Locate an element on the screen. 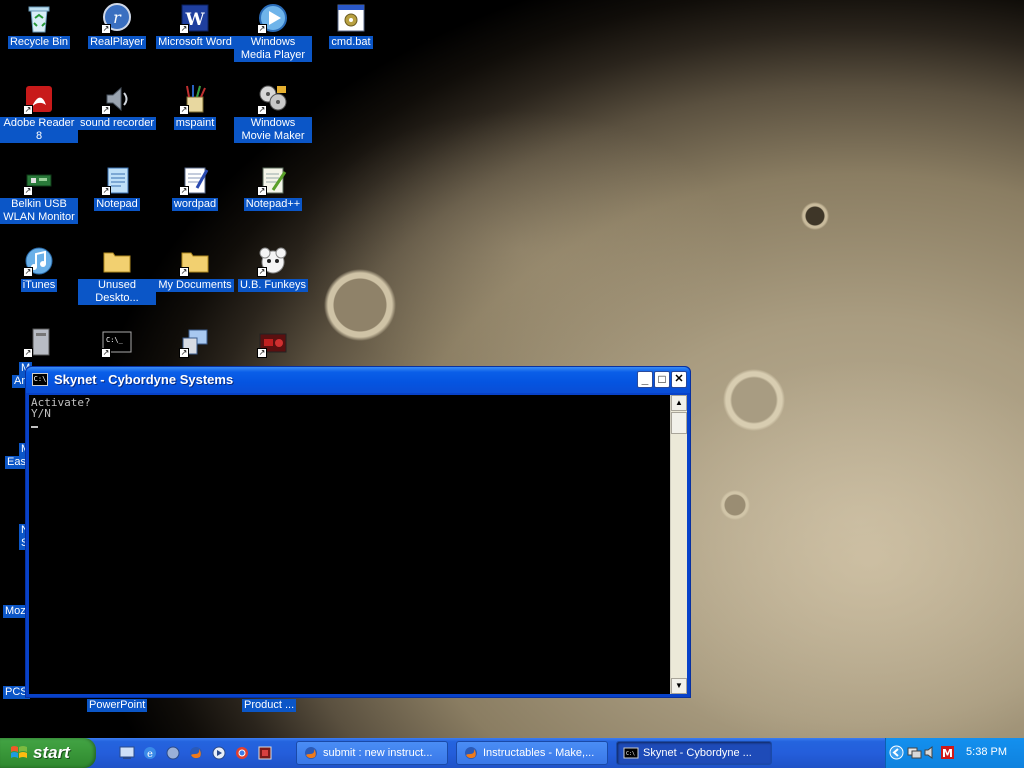 The width and height of the screenshot is (1024, 768). media-icon is located at coordinates (173, 753).